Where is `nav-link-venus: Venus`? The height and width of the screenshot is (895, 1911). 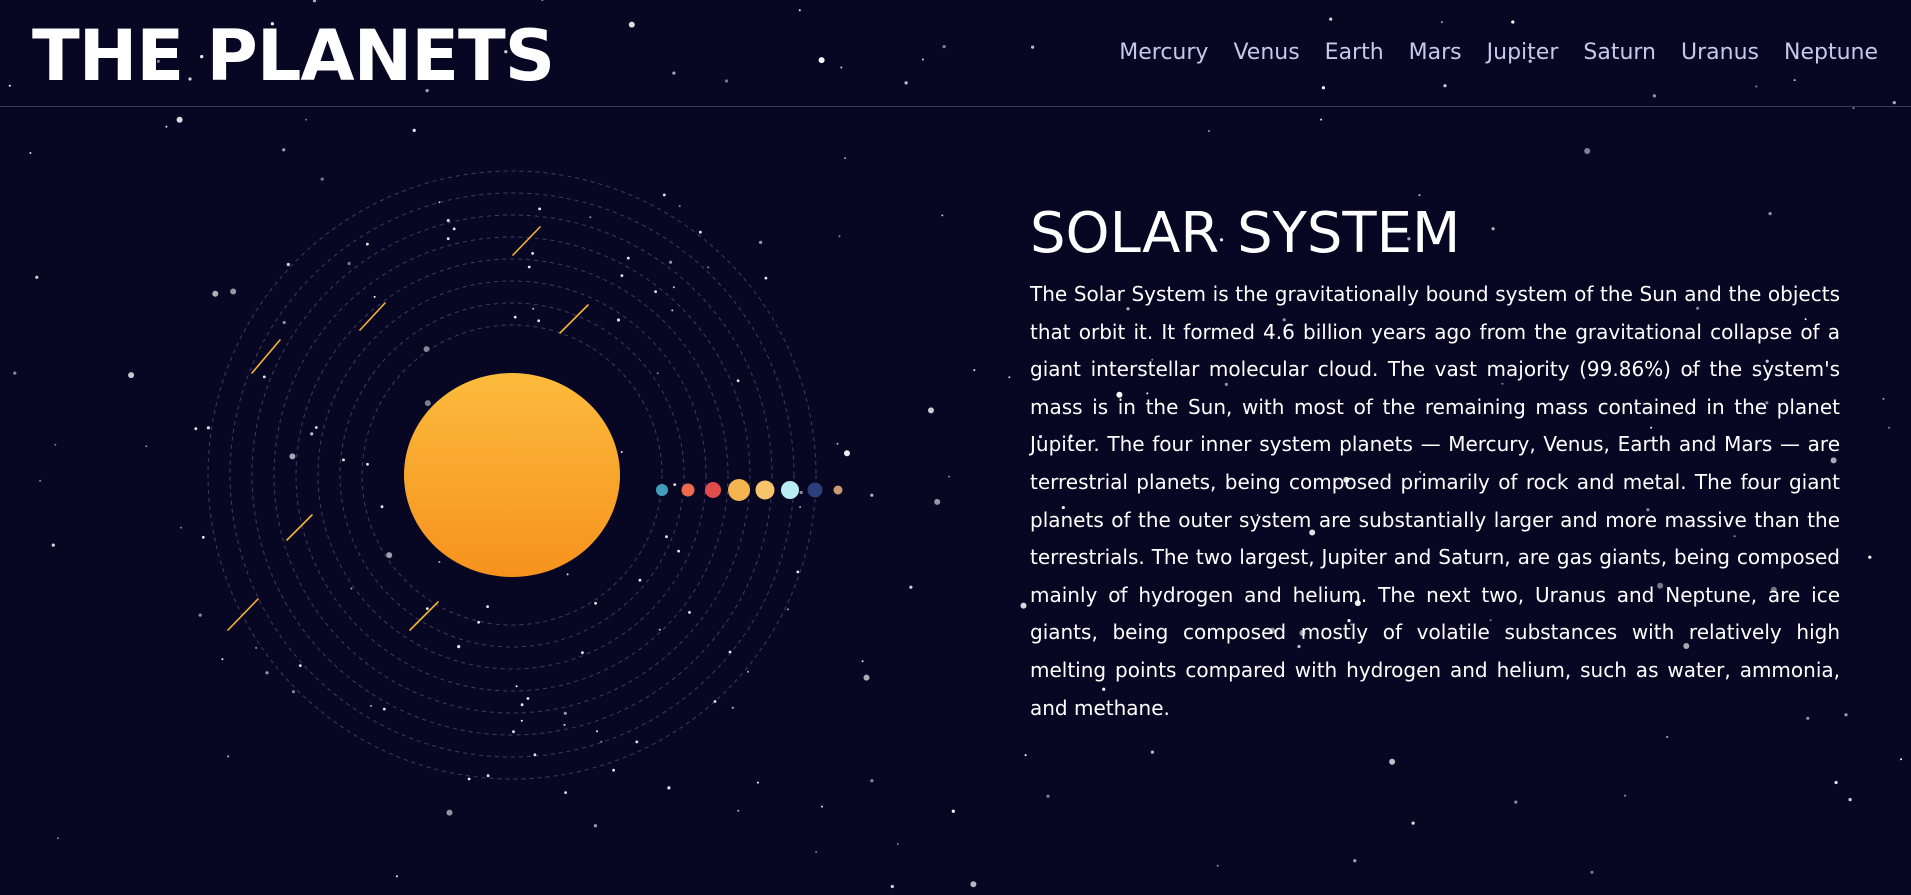
nav-link-venus: Venus is located at coordinates (1266, 53).